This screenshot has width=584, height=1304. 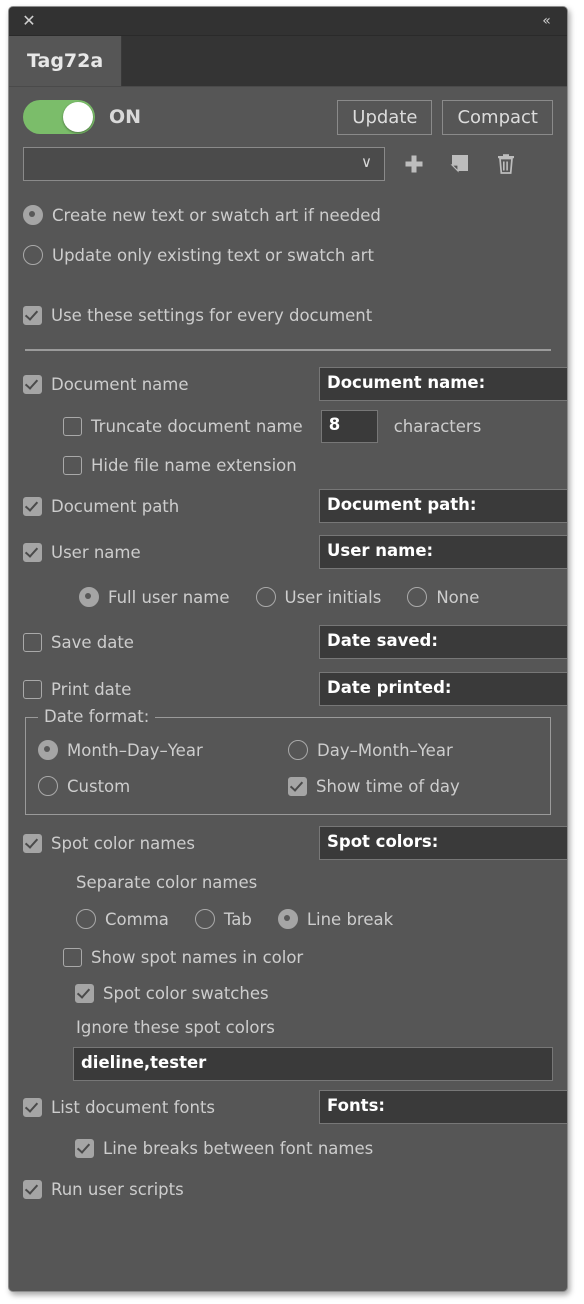 I want to click on radio-update-only, so click(x=33, y=255).